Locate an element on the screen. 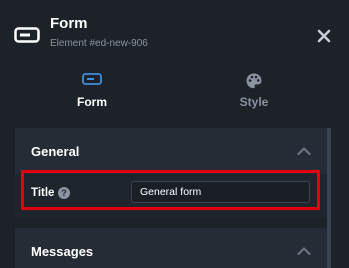 This screenshot has width=349, height=268. tab-form-label: Form is located at coordinates (92, 102).